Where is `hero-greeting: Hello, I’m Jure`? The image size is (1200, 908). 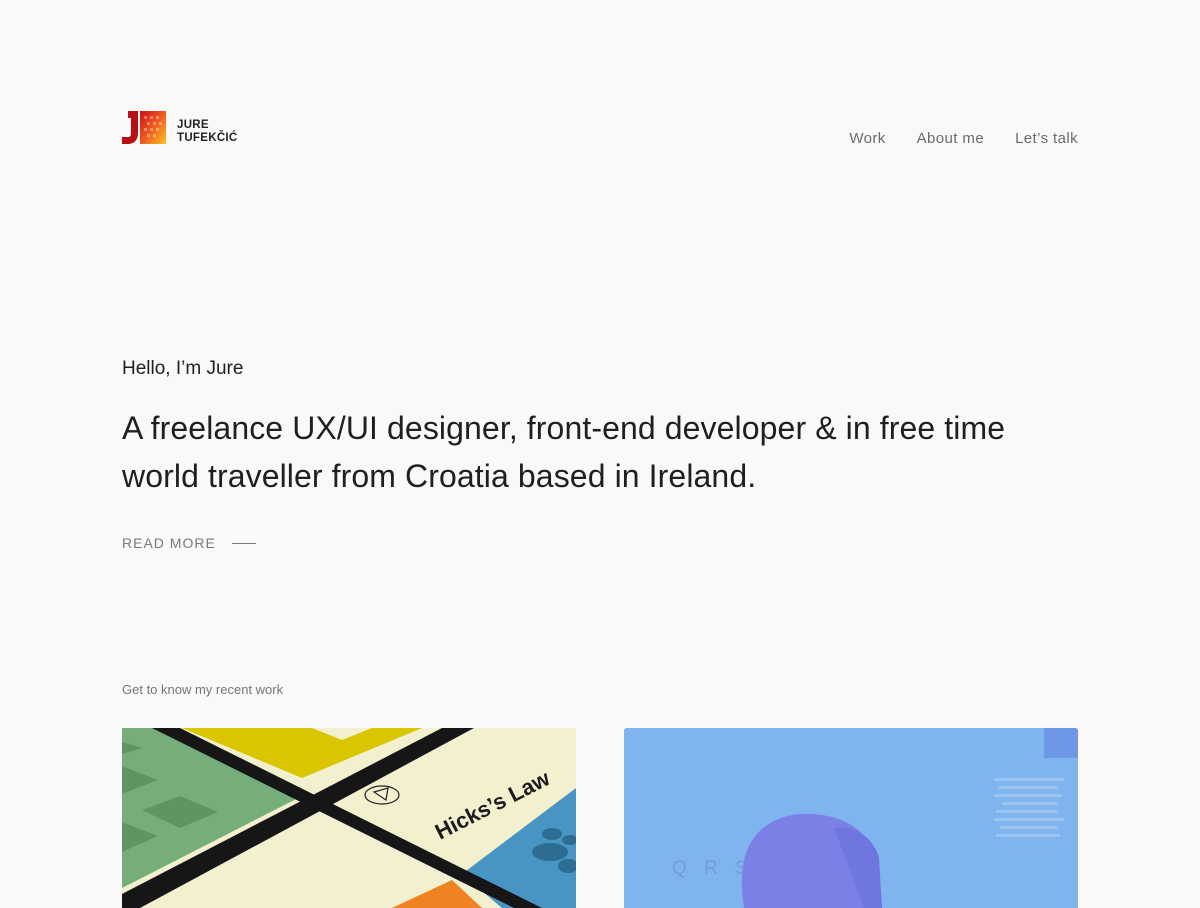
hero-greeting: Hello, I’m Jure is located at coordinates (183, 368).